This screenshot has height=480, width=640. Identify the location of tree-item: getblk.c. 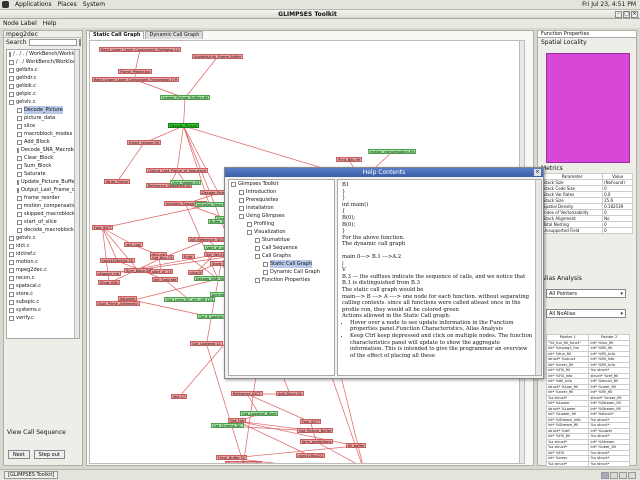
(43, 86).